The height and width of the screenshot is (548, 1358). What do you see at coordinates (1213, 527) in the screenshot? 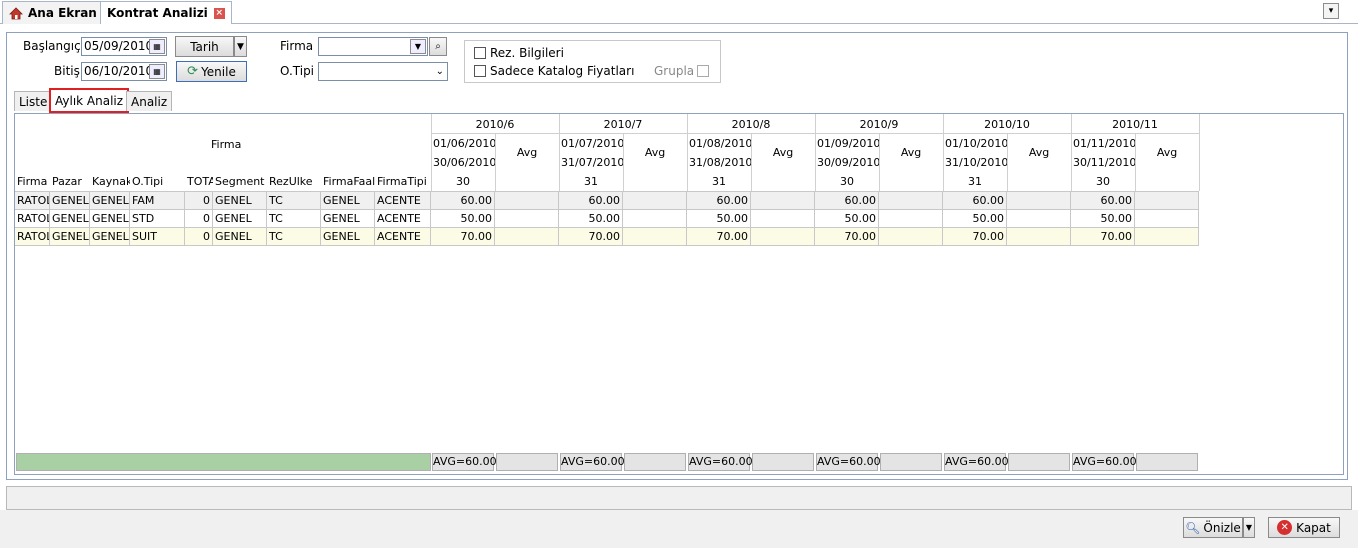
I see `onizle-button: 🔍︎ Önizle` at bounding box center [1213, 527].